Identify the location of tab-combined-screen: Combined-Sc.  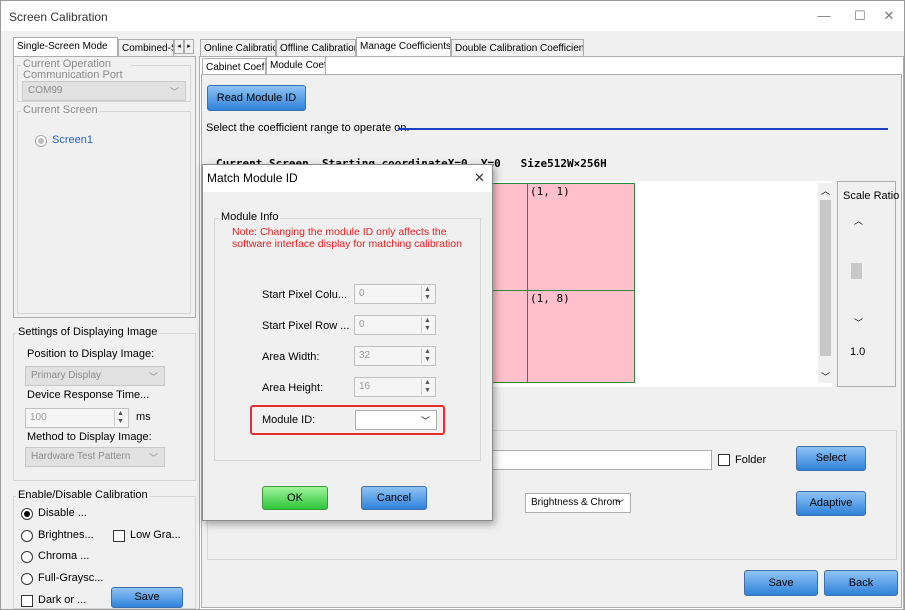
(146, 47).